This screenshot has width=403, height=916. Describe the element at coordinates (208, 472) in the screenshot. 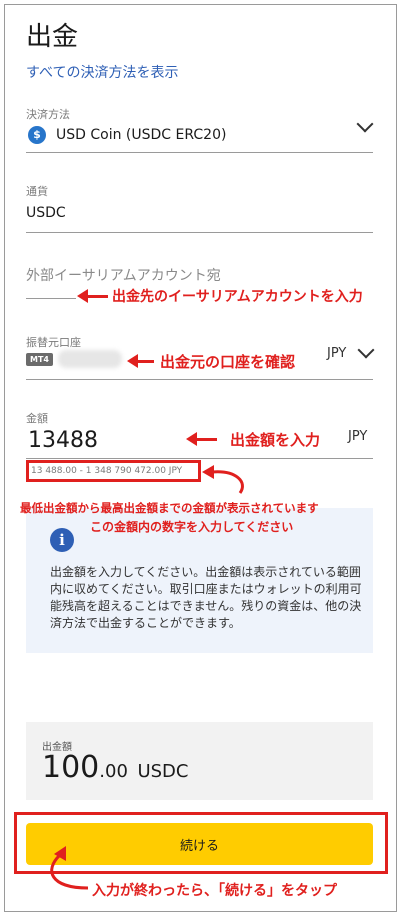

I see `curved-arrow-head` at that location.